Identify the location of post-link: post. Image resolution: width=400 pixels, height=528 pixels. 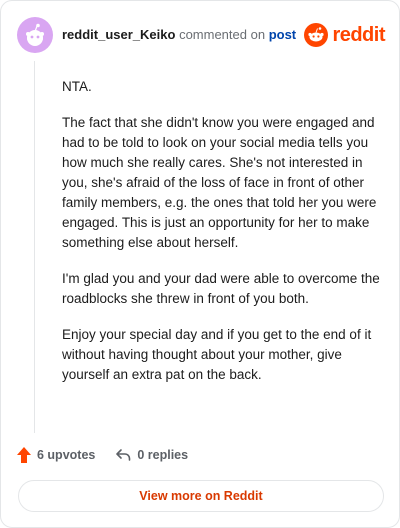
(282, 34).